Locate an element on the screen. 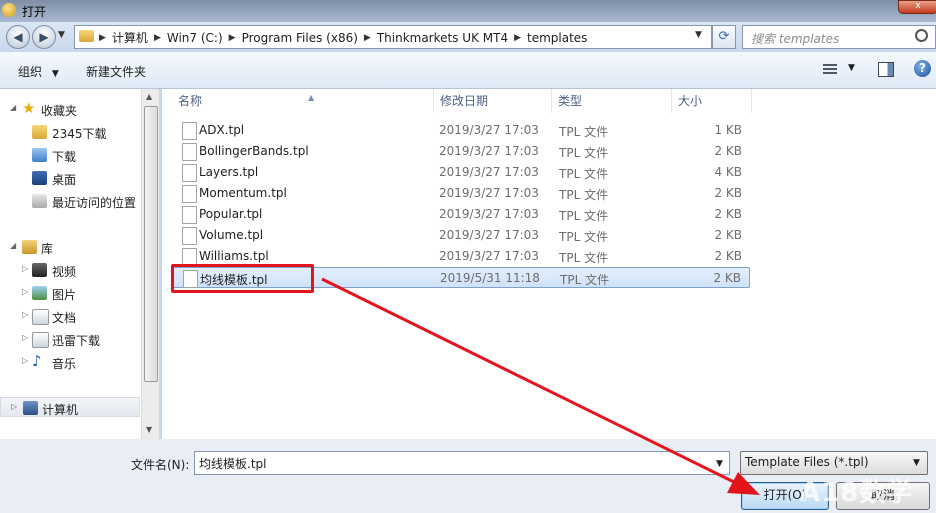 The image size is (936, 513). sidebar-item-pictures: ▷ 图片 is located at coordinates (70, 293).